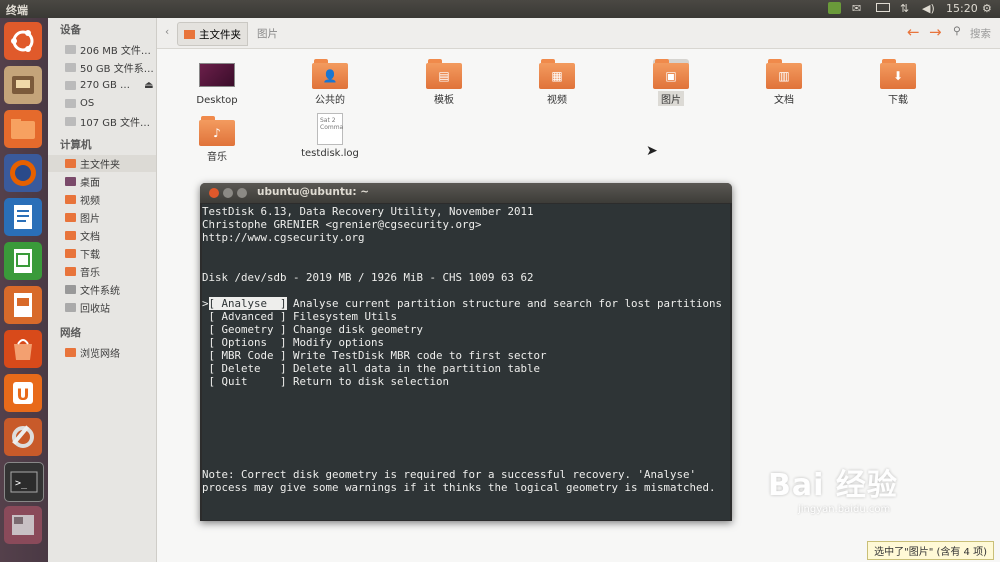  What do you see at coordinates (102, 163) in the screenshot?
I see `sidebar-item-home: 主文件夹` at bounding box center [102, 163].